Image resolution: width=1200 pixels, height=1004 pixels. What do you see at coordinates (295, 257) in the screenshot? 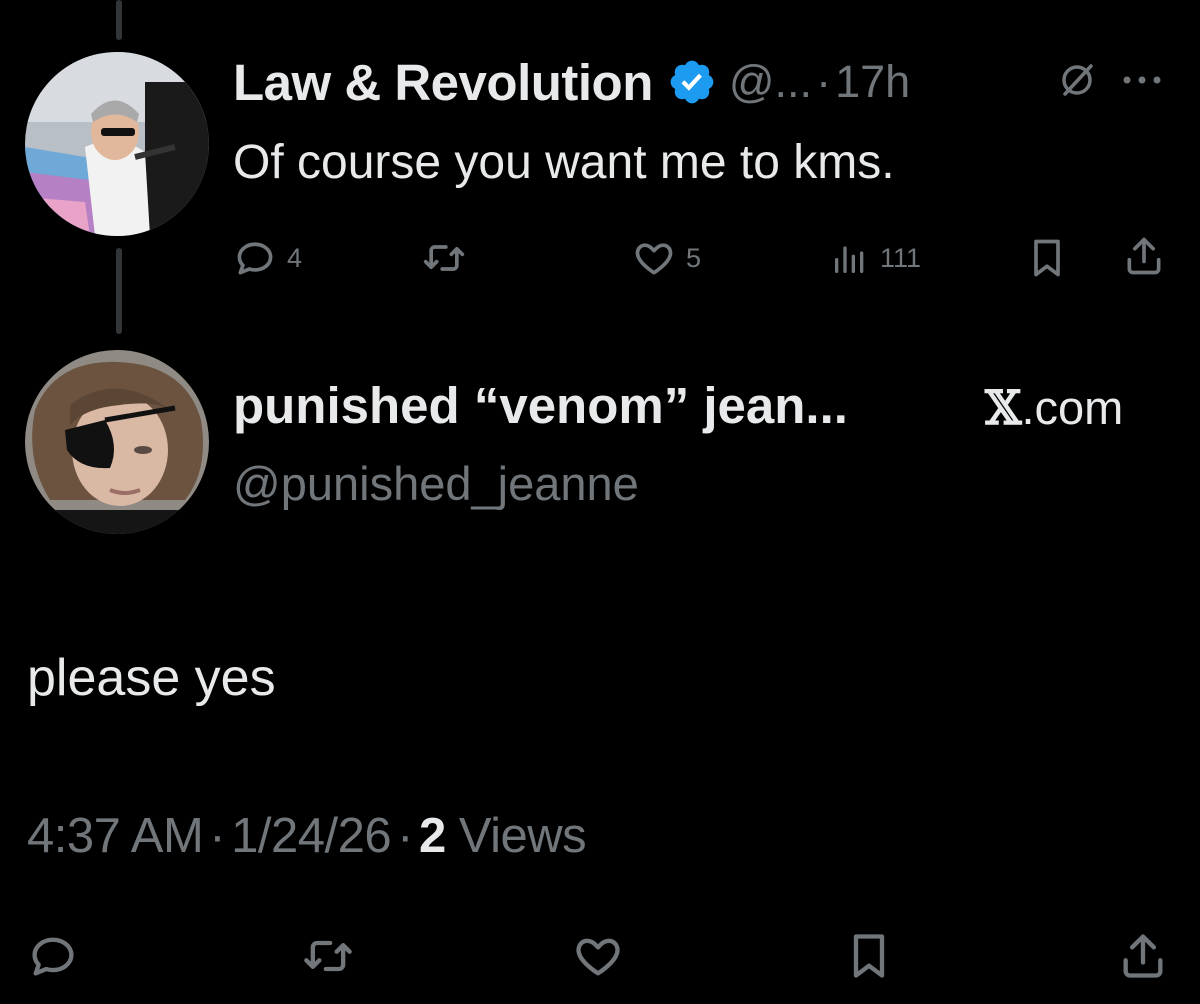
I see `reply-count: 4` at bounding box center [295, 257].